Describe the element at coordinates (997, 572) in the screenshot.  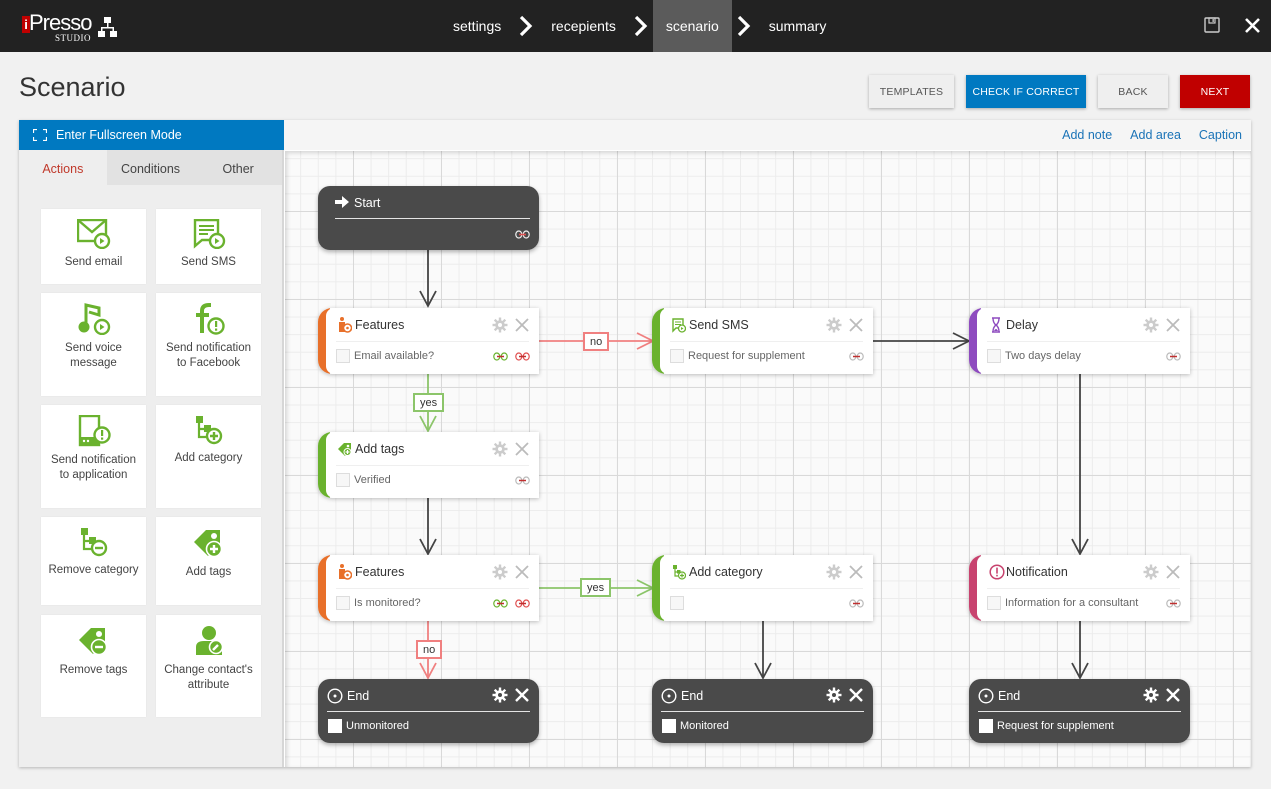
I see `alert-icon` at that location.